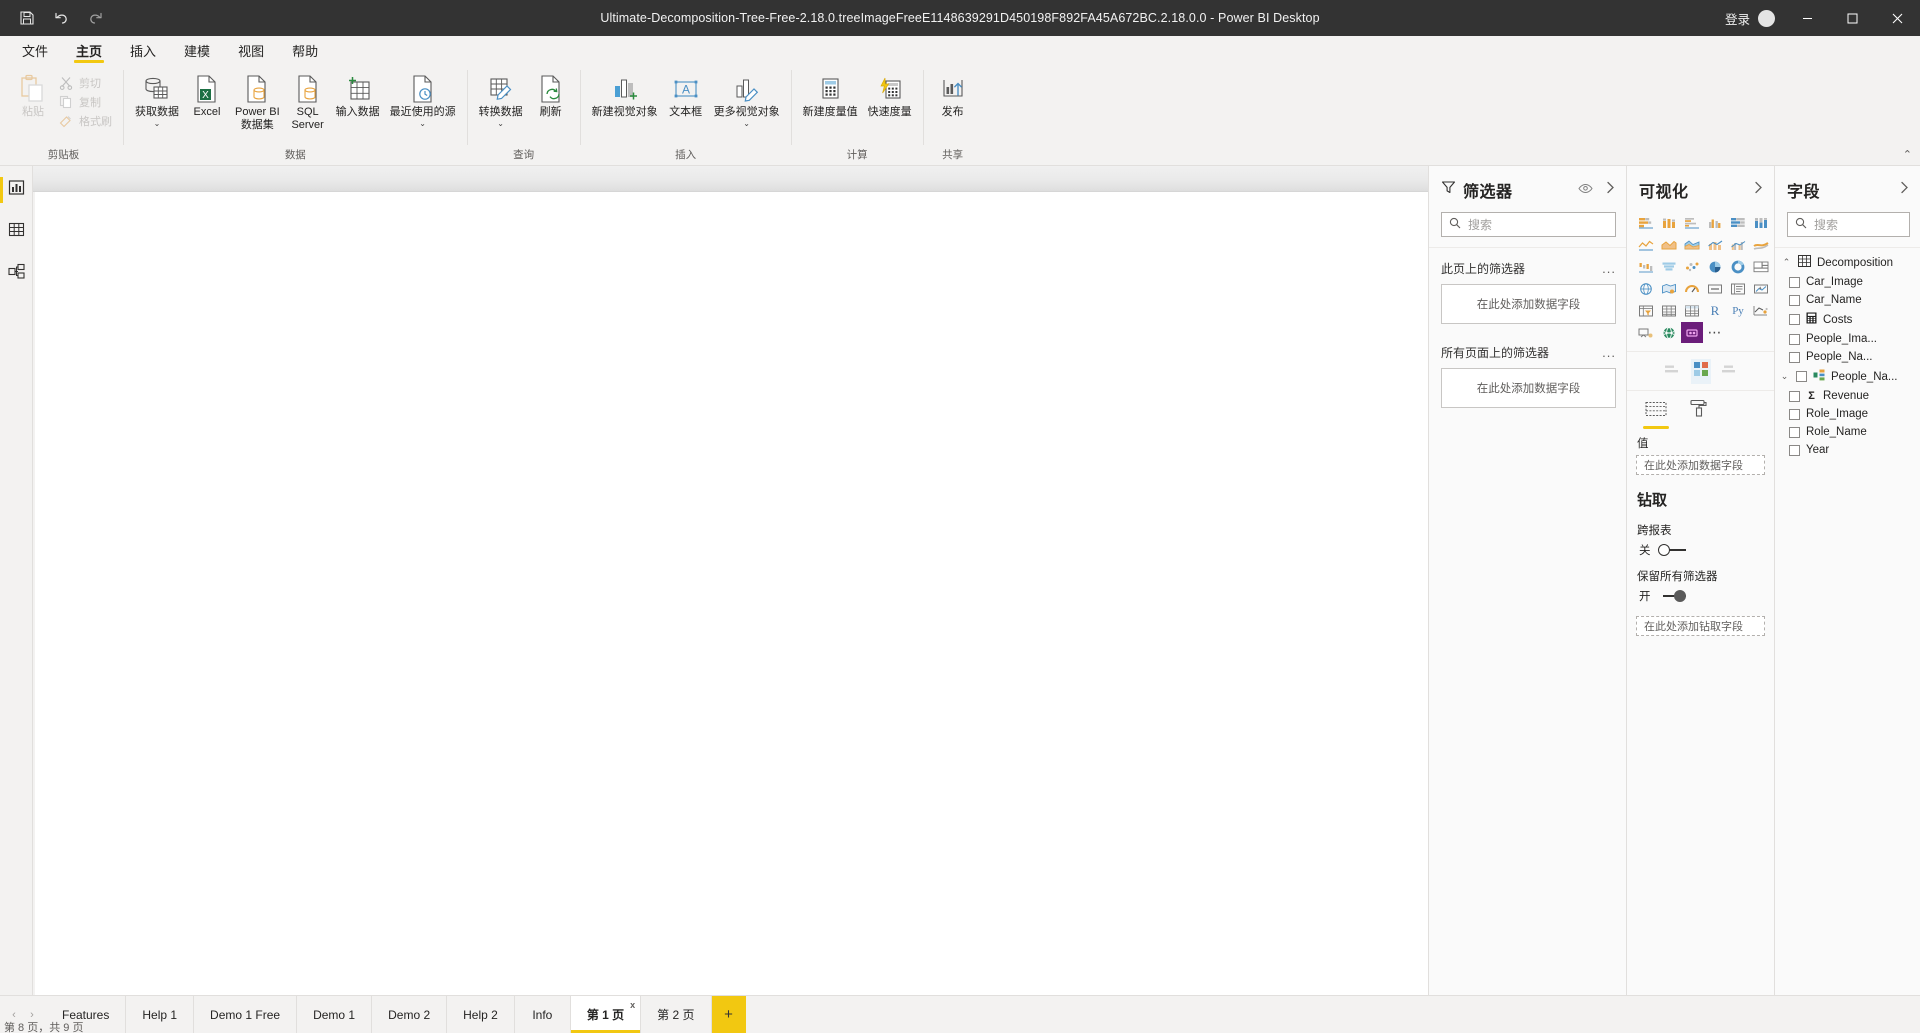 This screenshot has width=1920, height=1033. I want to click on custom-purple-visual-icon, so click(1692, 332).